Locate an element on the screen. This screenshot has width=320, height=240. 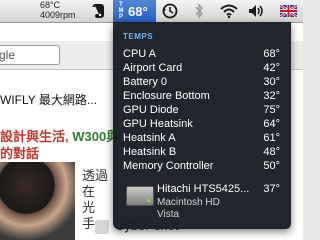
wifi-icon is located at coordinates (229, 11).